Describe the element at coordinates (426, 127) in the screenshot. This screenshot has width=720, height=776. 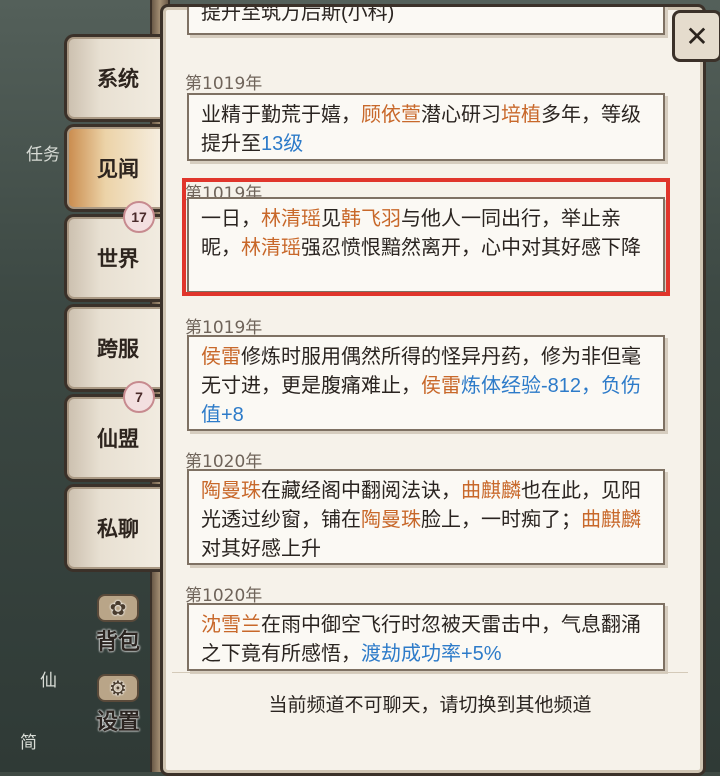
I see `news-card: 业精于勤荒于嬉，顾依萱潜心研习培植多年，等级提升至13级` at that location.